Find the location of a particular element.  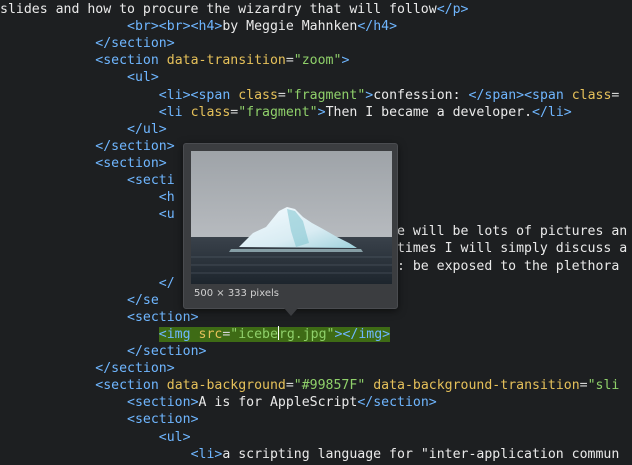

code-line: <h is located at coordinates (87, 197).